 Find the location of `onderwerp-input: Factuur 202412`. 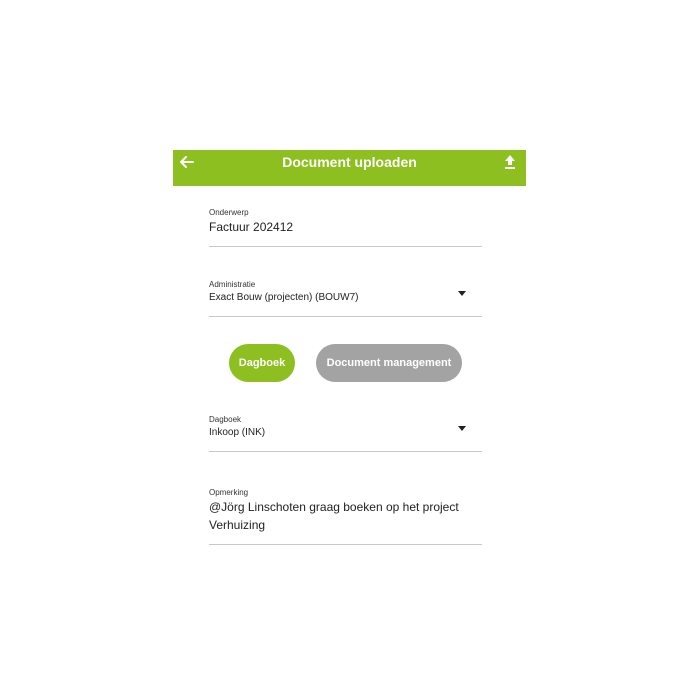

onderwerp-input: Factuur 202412 is located at coordinates (345, 227).